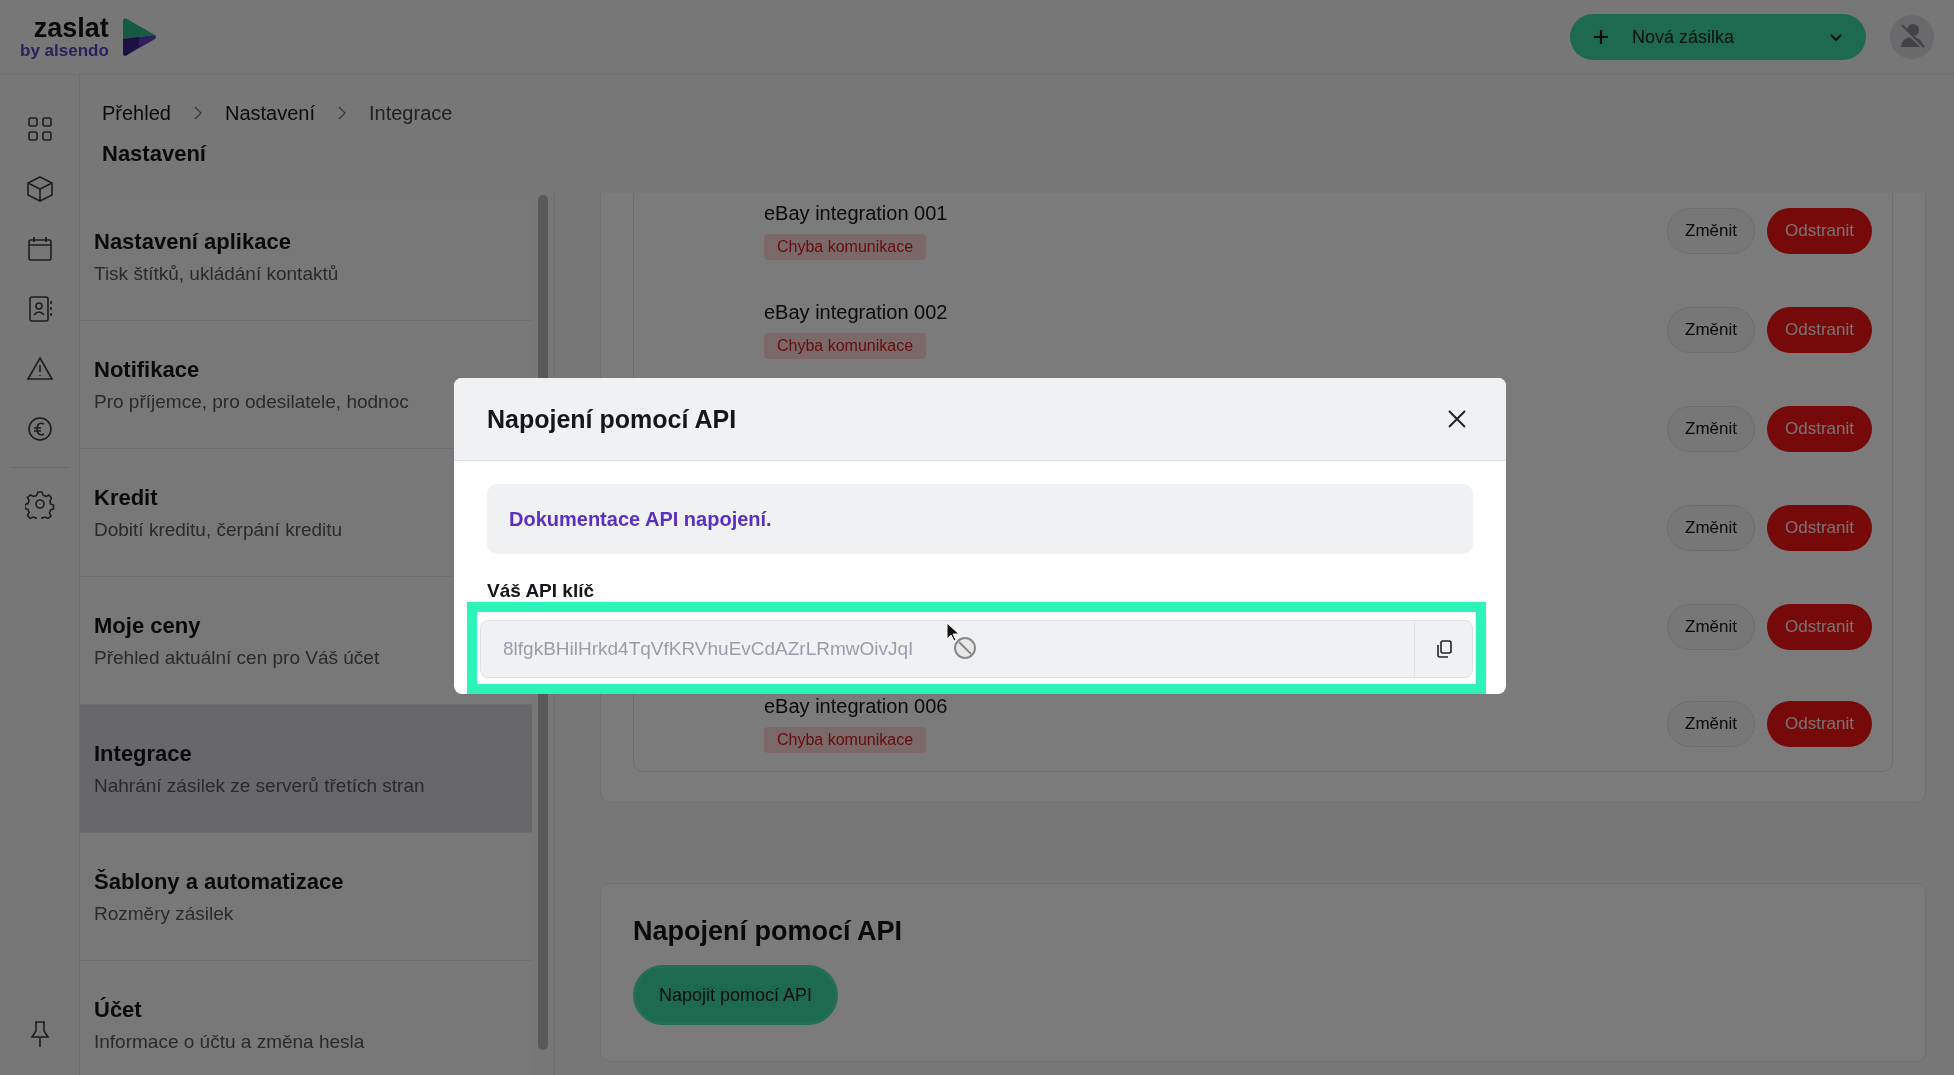 This screenshot has width=1954, height=1075. Describe the element at coordinates (856, 213) in the screenshot. I see `integration-name: eBay integration 001` at that location.